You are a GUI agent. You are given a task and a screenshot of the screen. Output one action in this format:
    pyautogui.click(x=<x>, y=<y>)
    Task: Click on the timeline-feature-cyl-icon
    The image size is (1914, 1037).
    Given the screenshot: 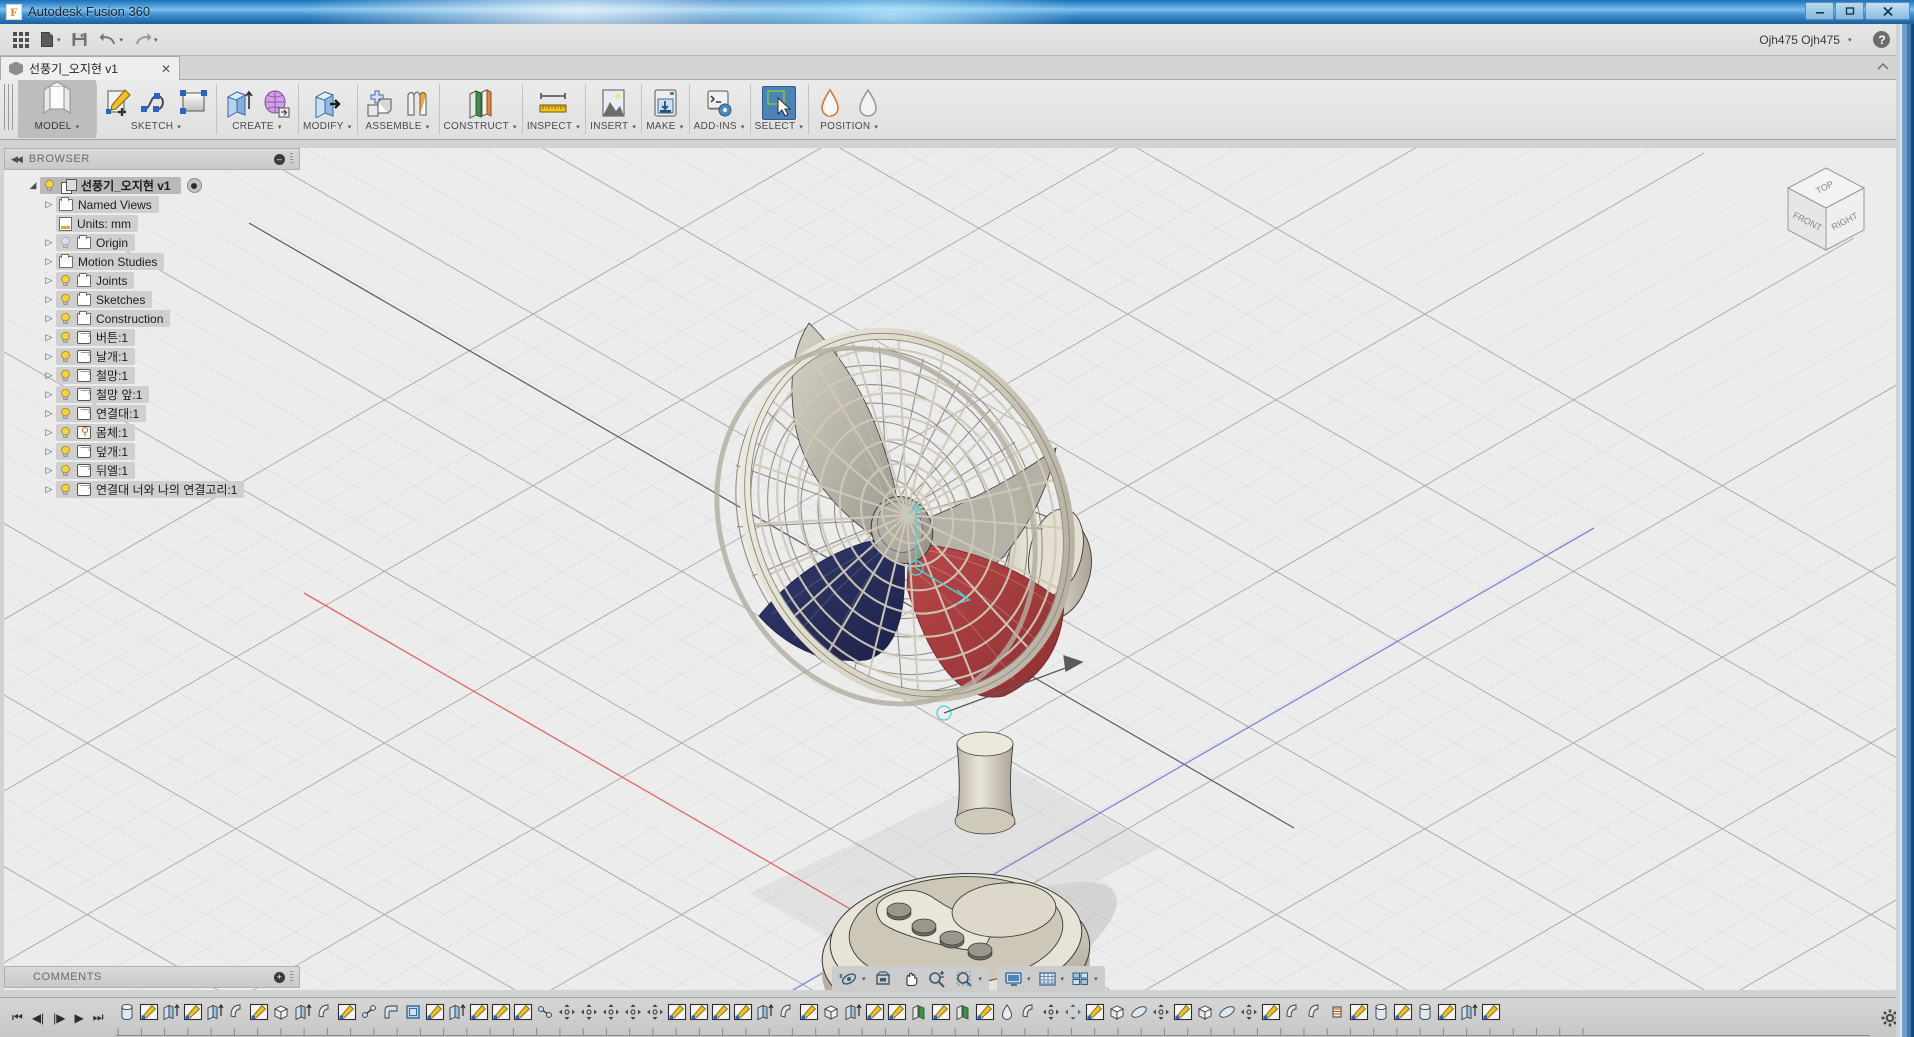 What is the action you would take?
    pyautogui.click(x=1425, y=1012)
    